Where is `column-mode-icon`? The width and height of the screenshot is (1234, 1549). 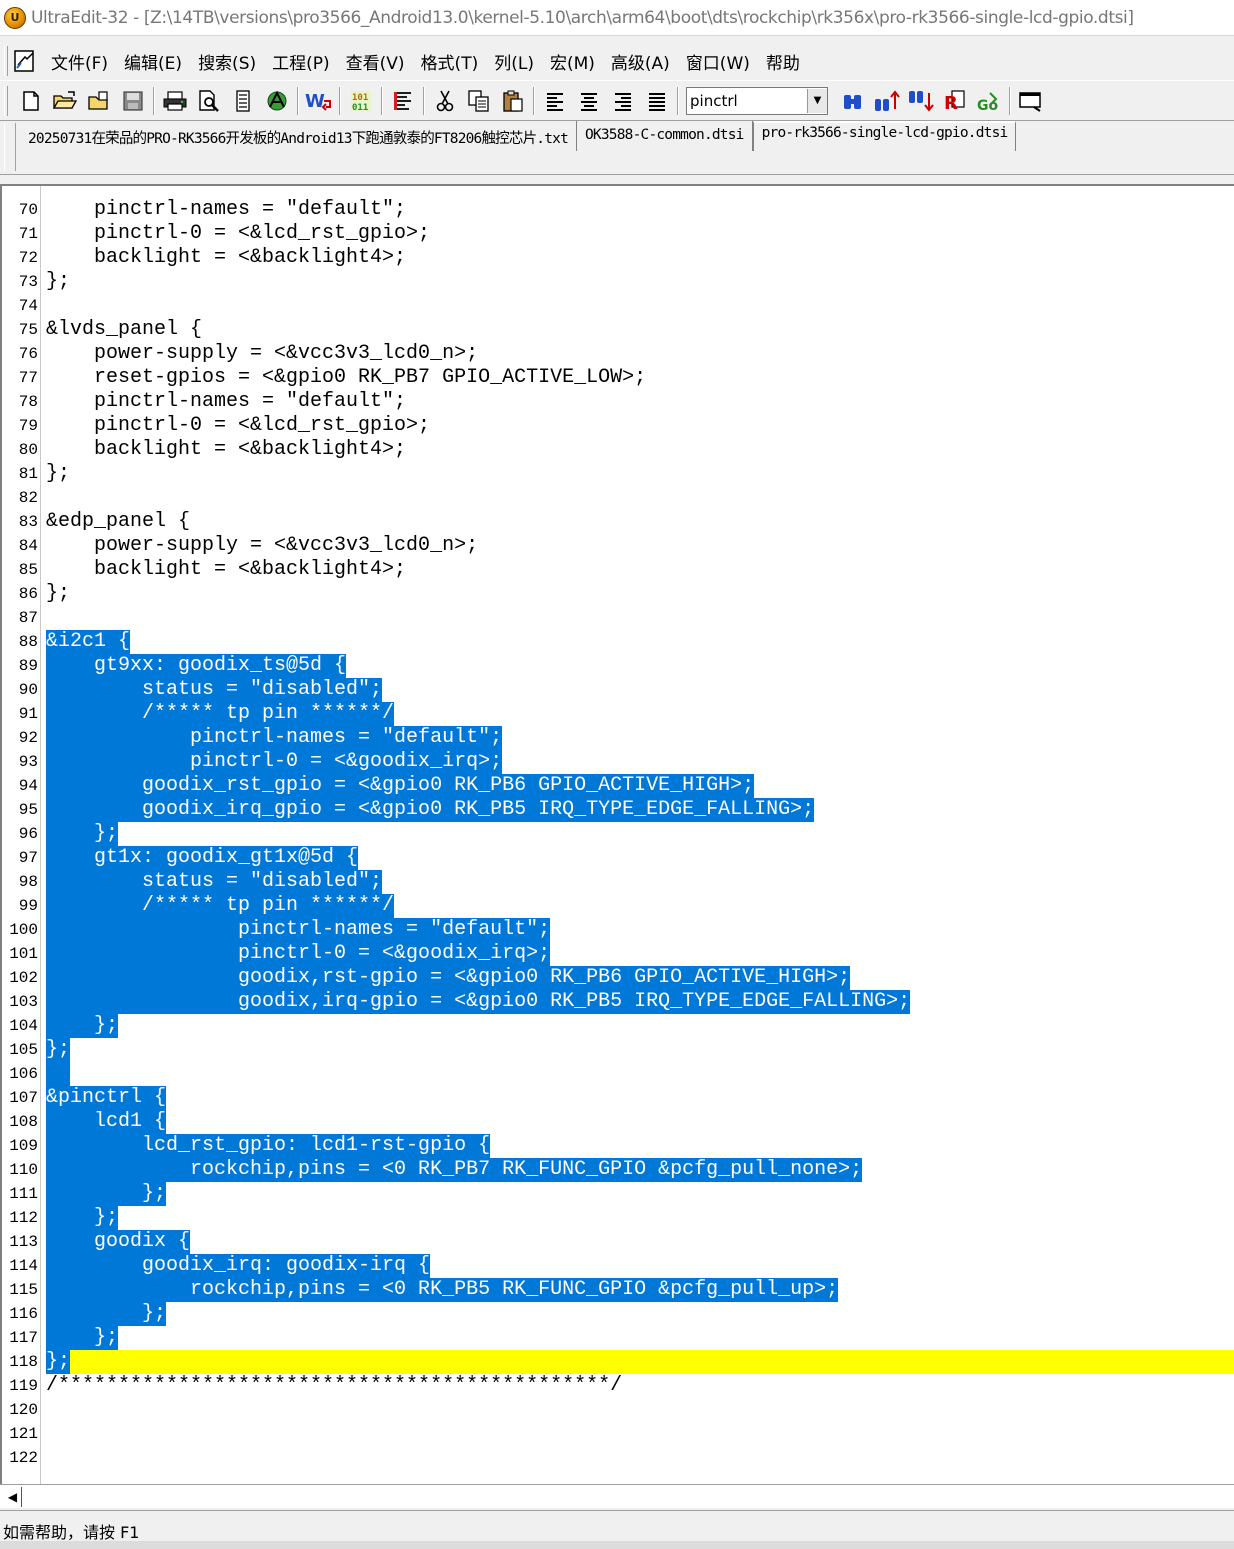
column-mode-icon is located at coordinates (403, 101).